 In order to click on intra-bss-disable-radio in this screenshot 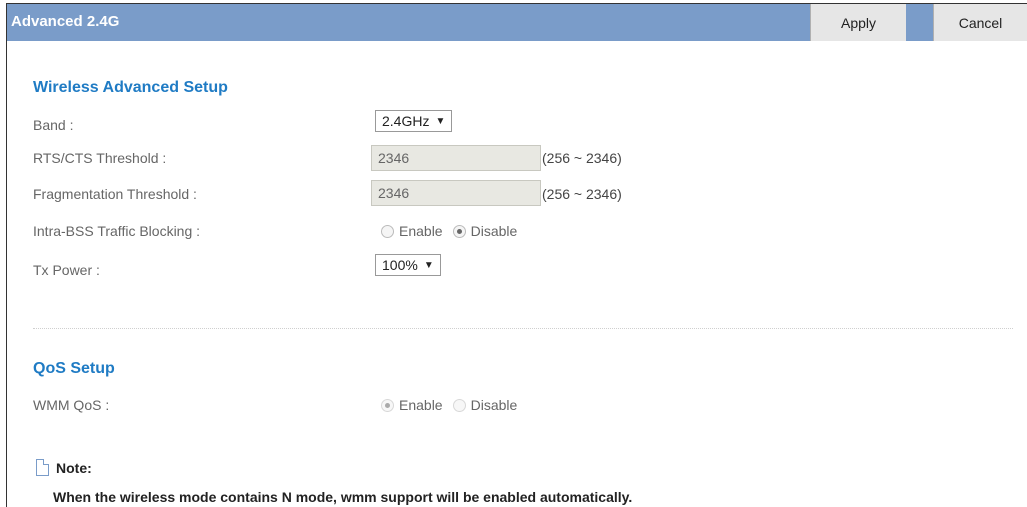, I will do `click(459, 231)`.